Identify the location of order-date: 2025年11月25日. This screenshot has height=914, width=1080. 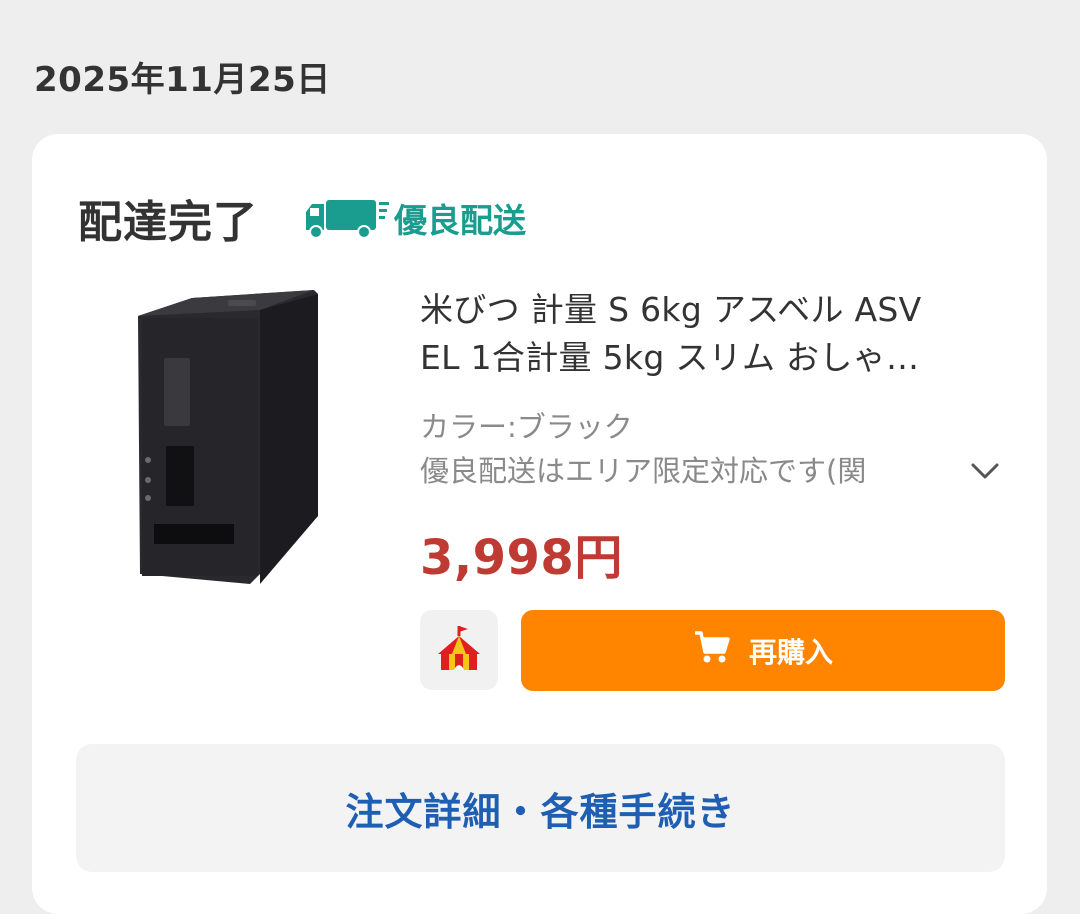
(182, 80).